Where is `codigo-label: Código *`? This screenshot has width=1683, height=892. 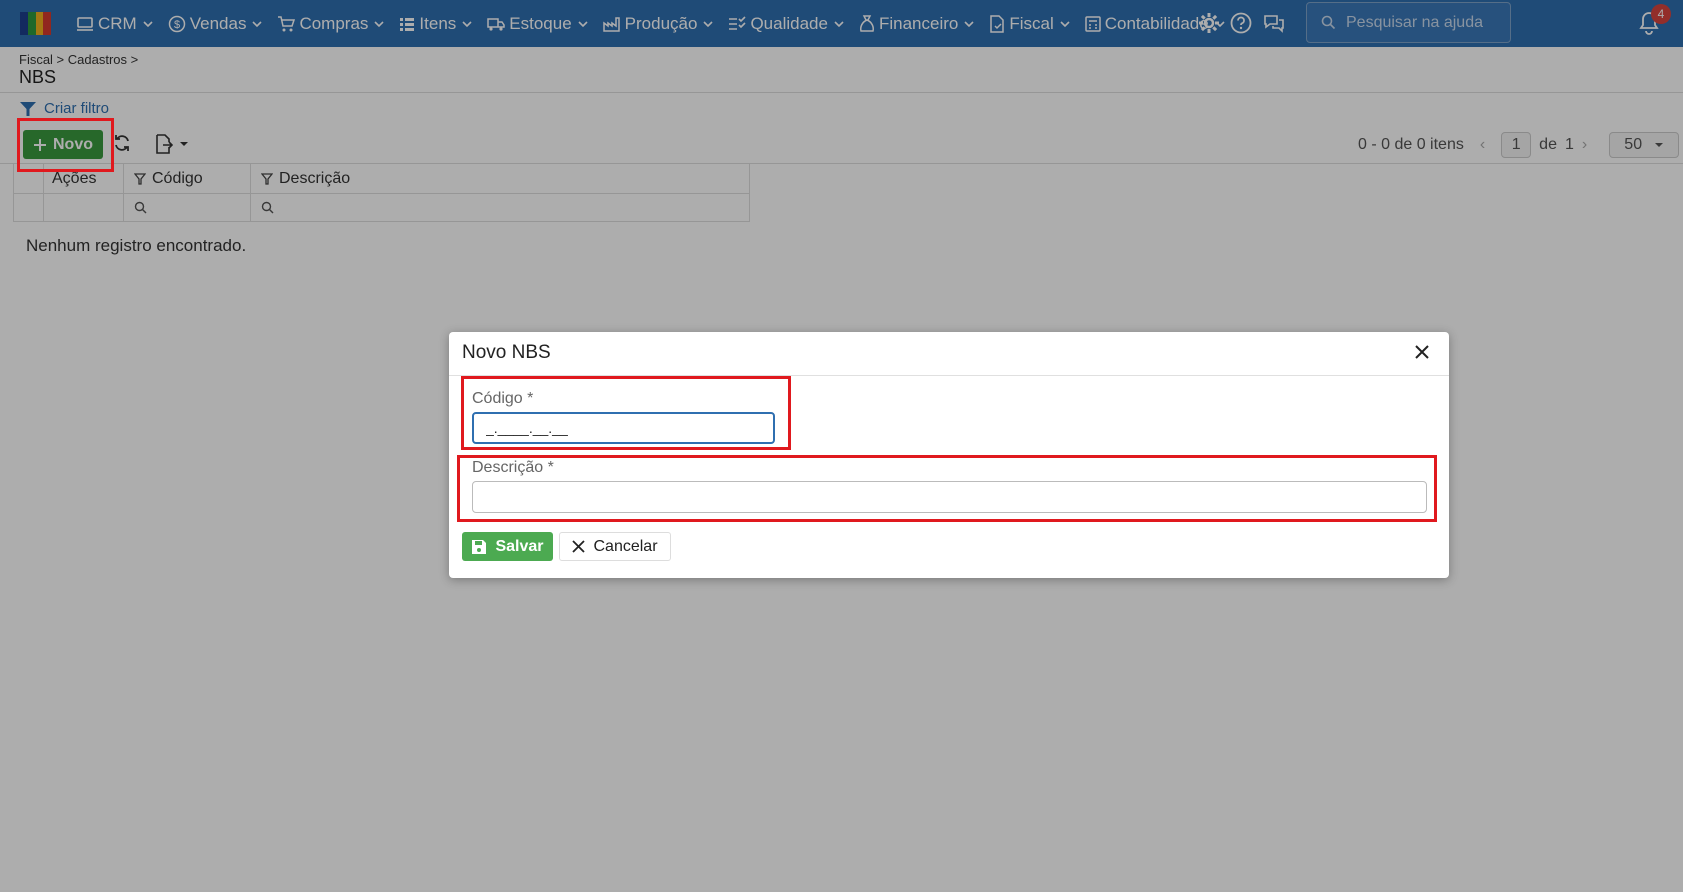 codigo-label: Código * is located at coordinates (503, 398).